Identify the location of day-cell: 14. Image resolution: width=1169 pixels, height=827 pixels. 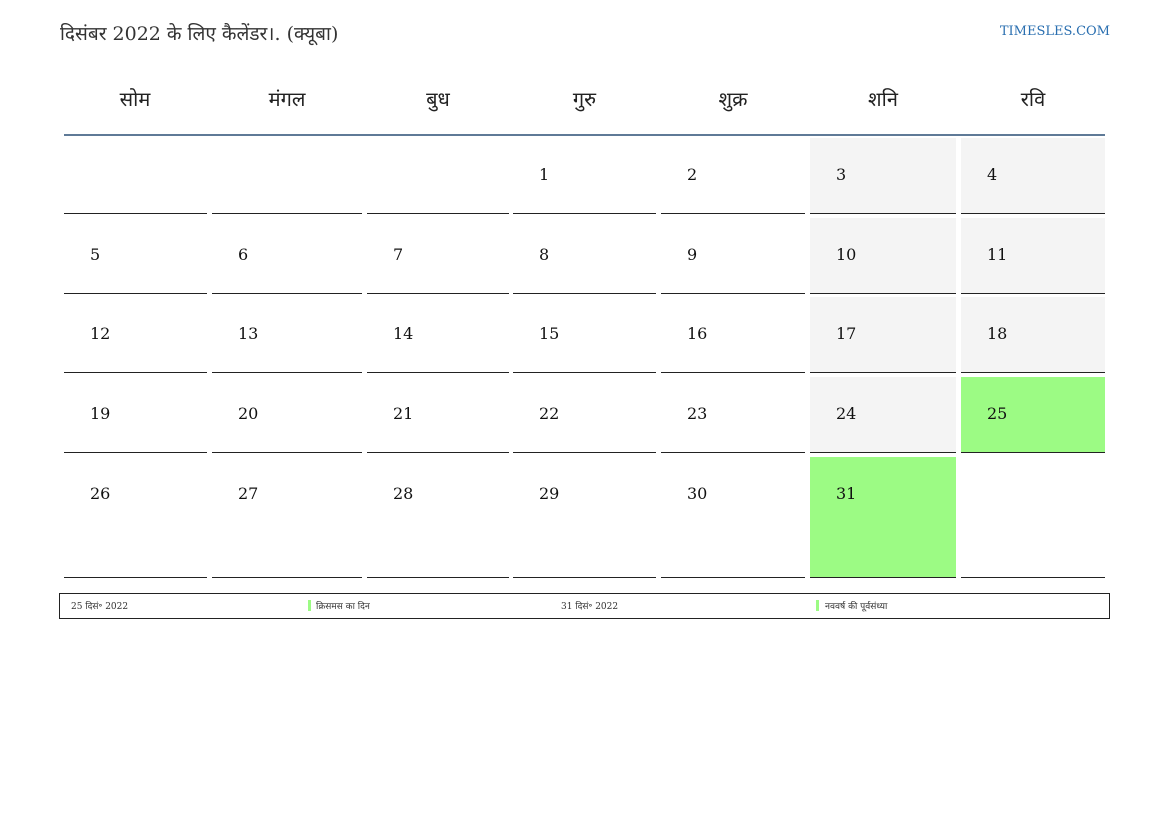
(438, 335).